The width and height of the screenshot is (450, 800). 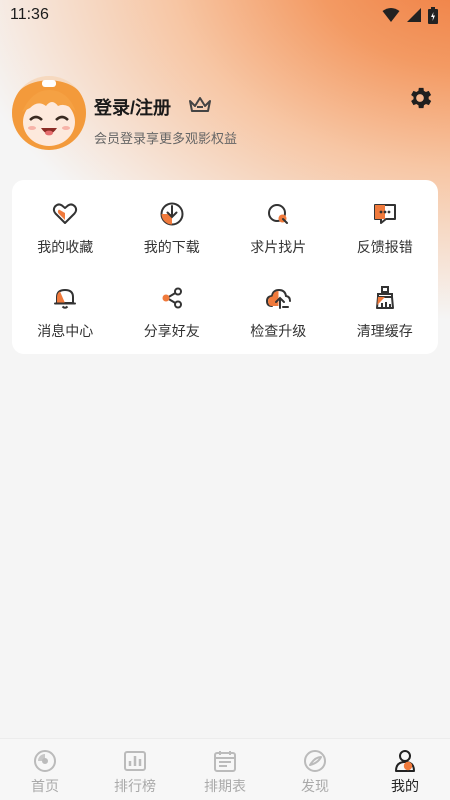 I want to click on tab-label: 排期表, so click(x=225, y=786).